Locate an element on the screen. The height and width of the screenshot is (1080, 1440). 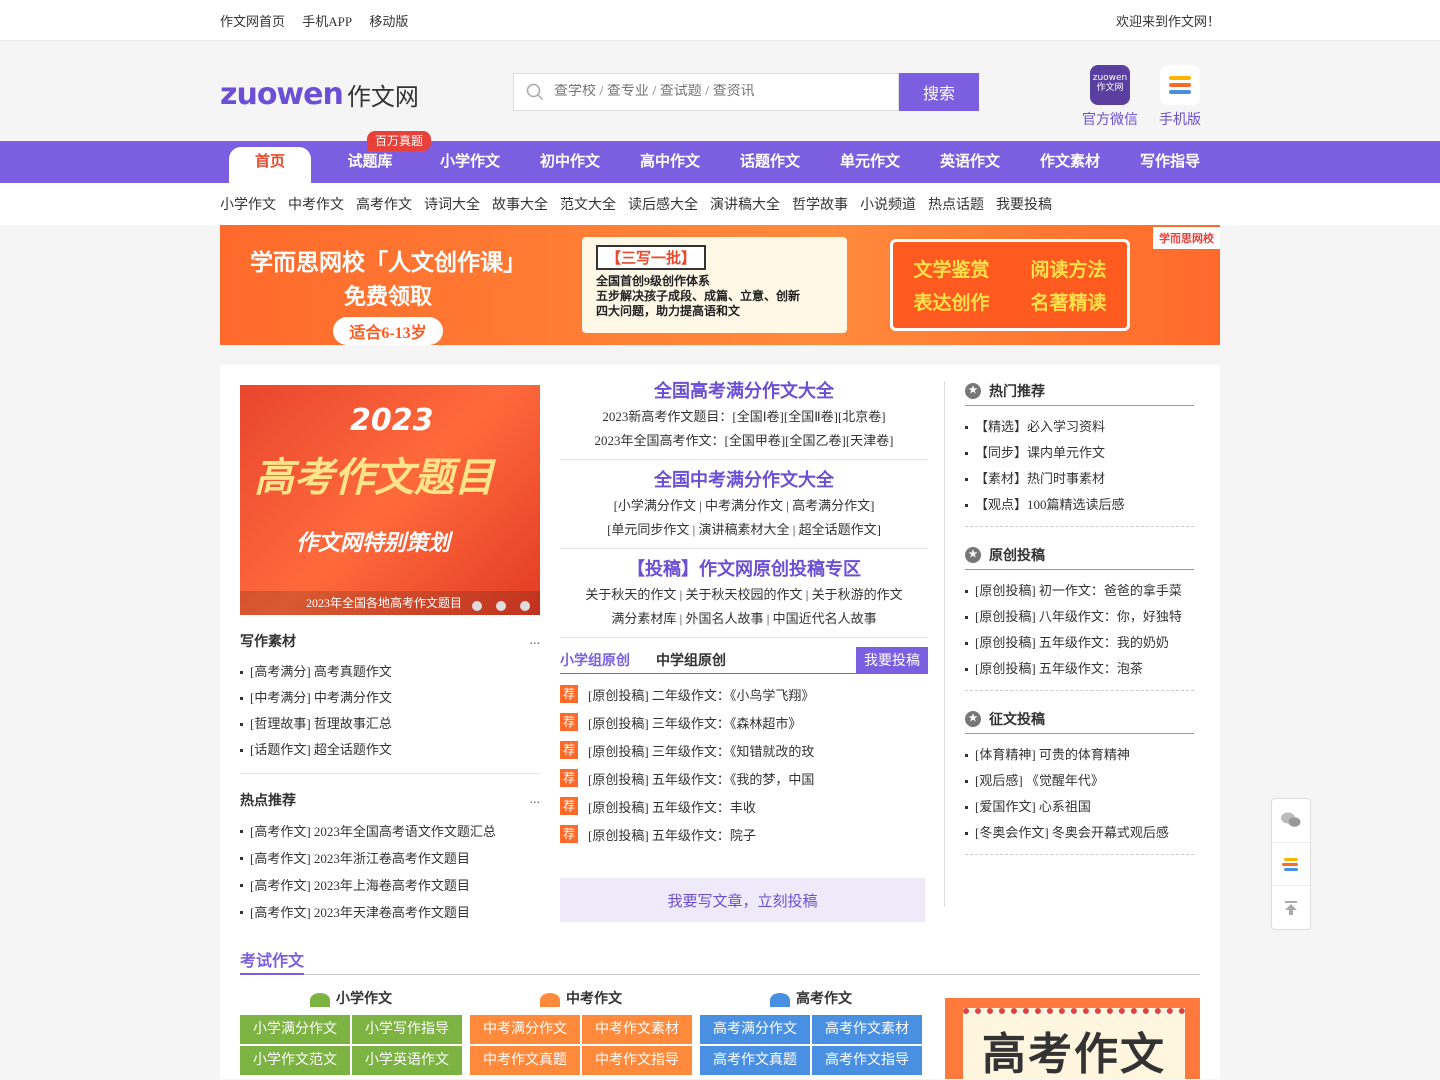
list-item: [高考作文] 2023年天津卷高考作文题目 is located at coordinates (390, 912).